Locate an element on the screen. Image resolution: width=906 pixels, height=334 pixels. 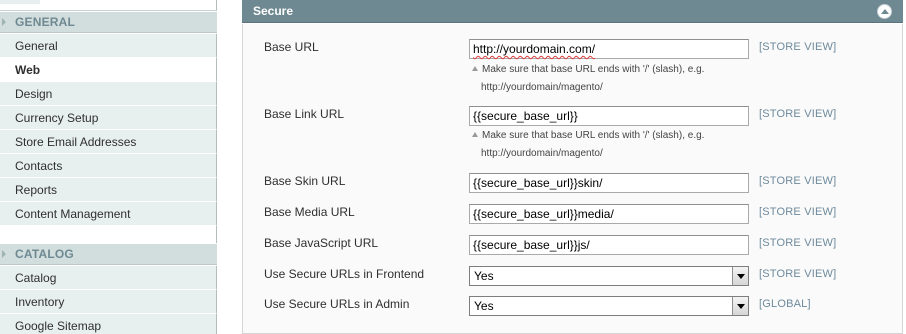
nav-item-google-sitemap: Google Sitemap is located at coordinates (108, 324).